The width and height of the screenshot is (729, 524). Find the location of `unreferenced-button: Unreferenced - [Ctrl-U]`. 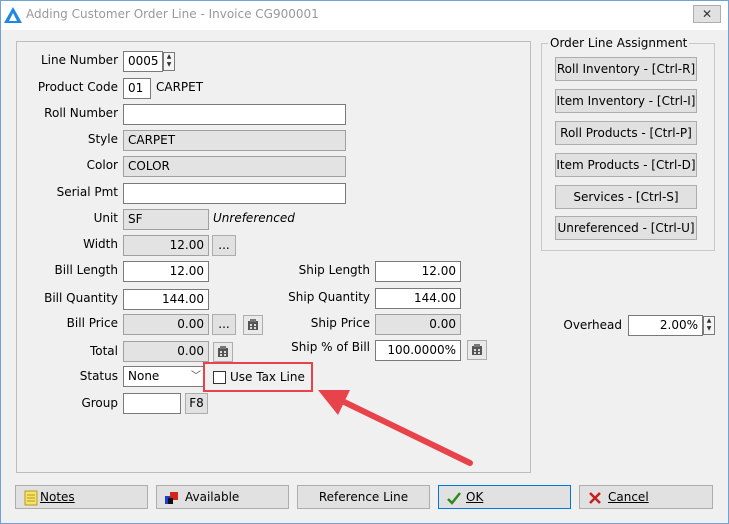

unreferenced-button: Unreferenced - [Ctrl-U] is located at coordinates (626, 228).